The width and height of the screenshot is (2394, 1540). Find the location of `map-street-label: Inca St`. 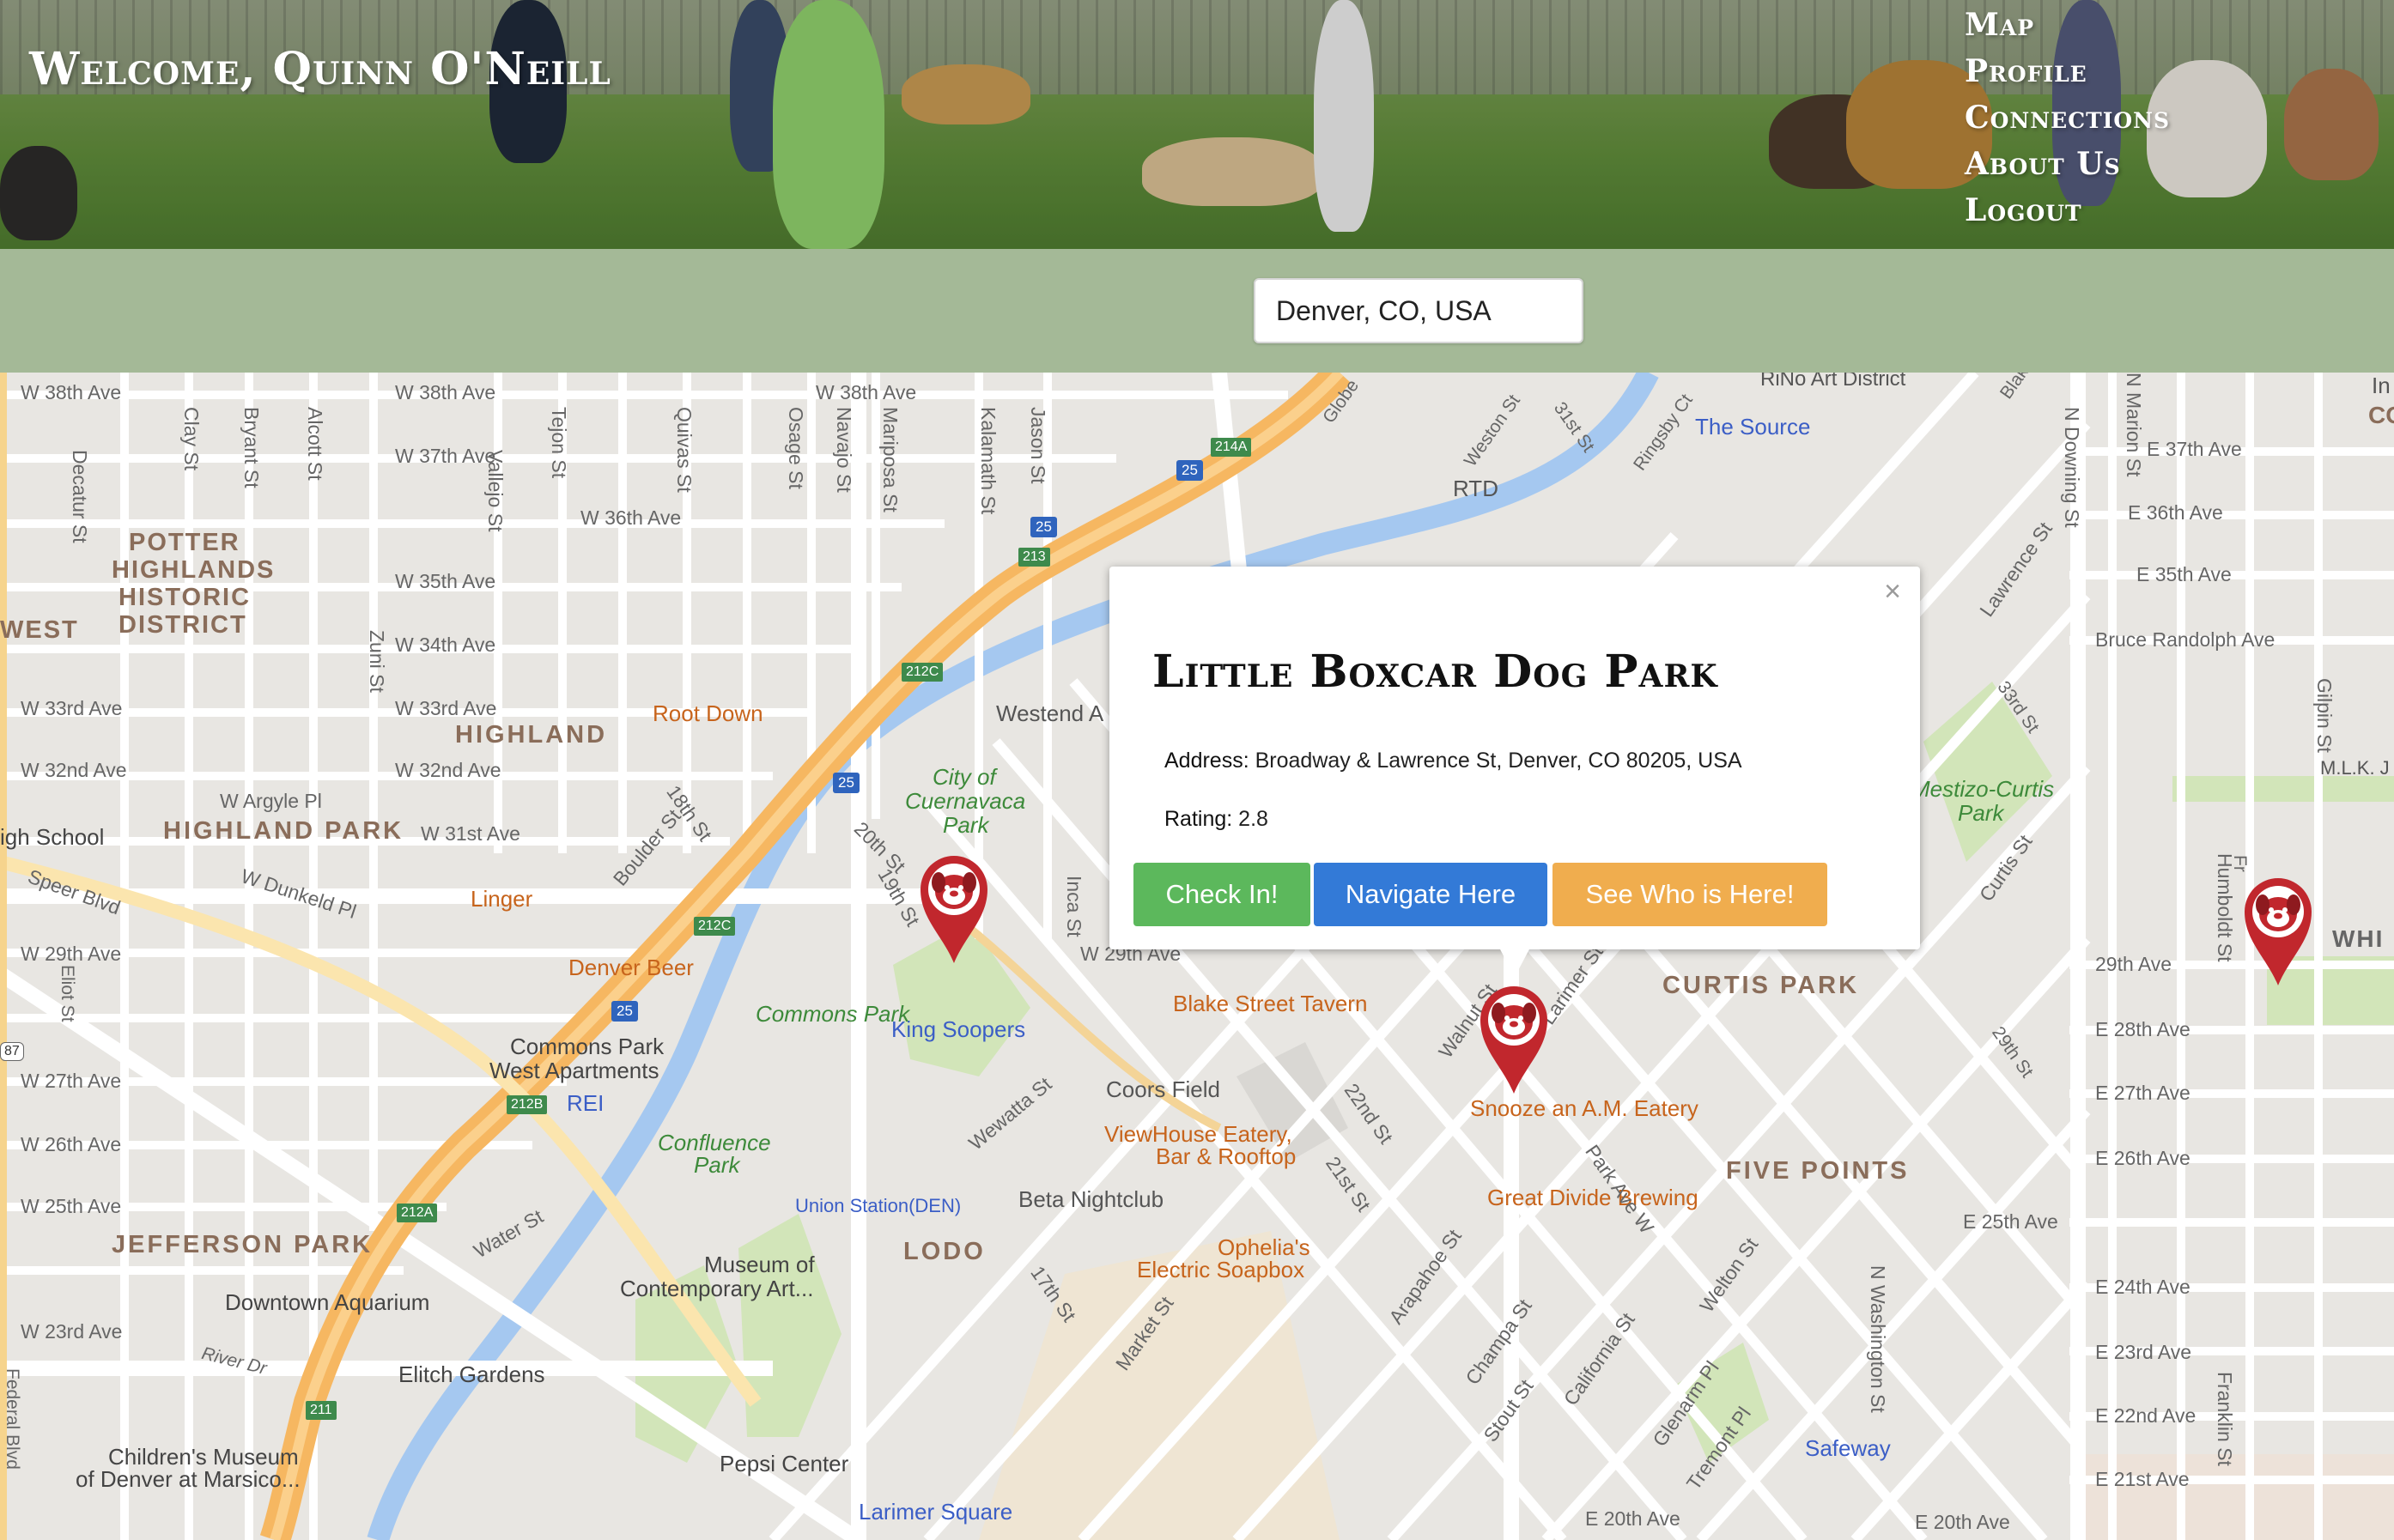

map-street-label: Inca St is located at coordinates (1074, 906).